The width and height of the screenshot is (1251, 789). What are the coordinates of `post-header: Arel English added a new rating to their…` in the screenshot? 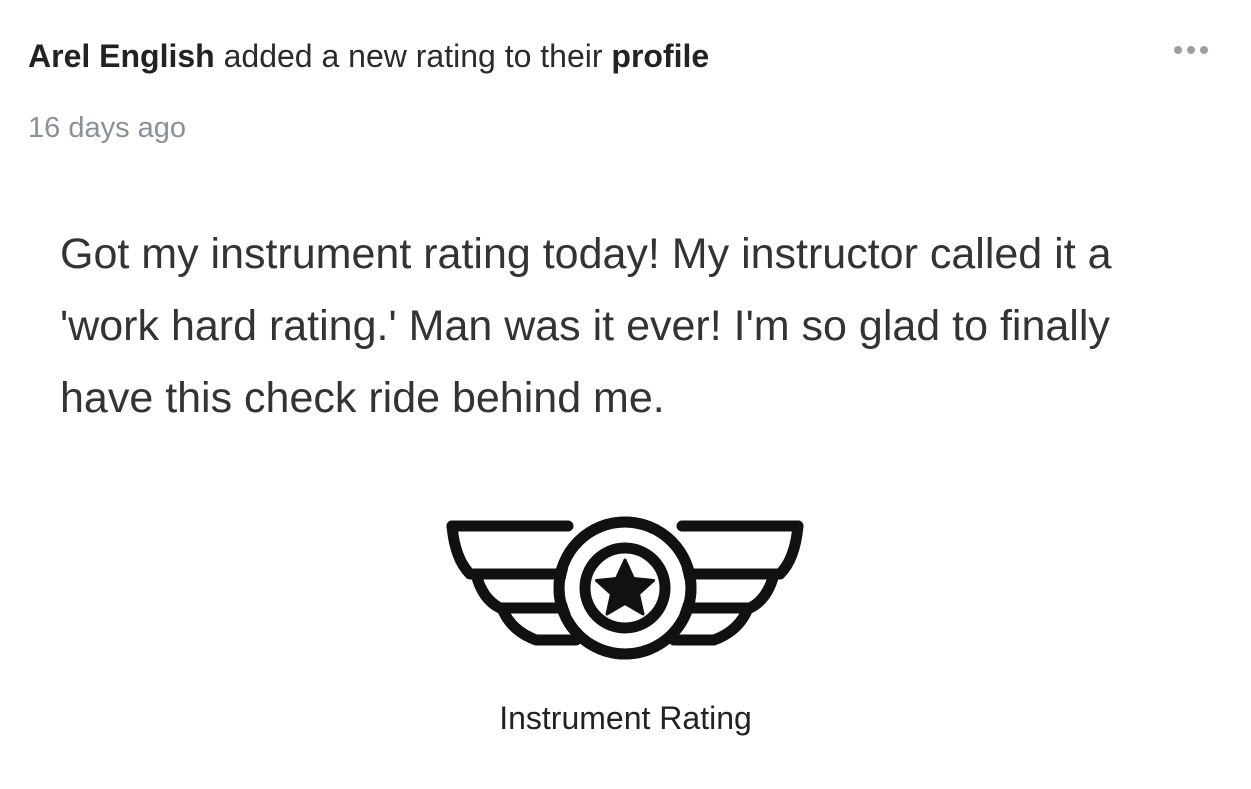 It's located at (368, 56).